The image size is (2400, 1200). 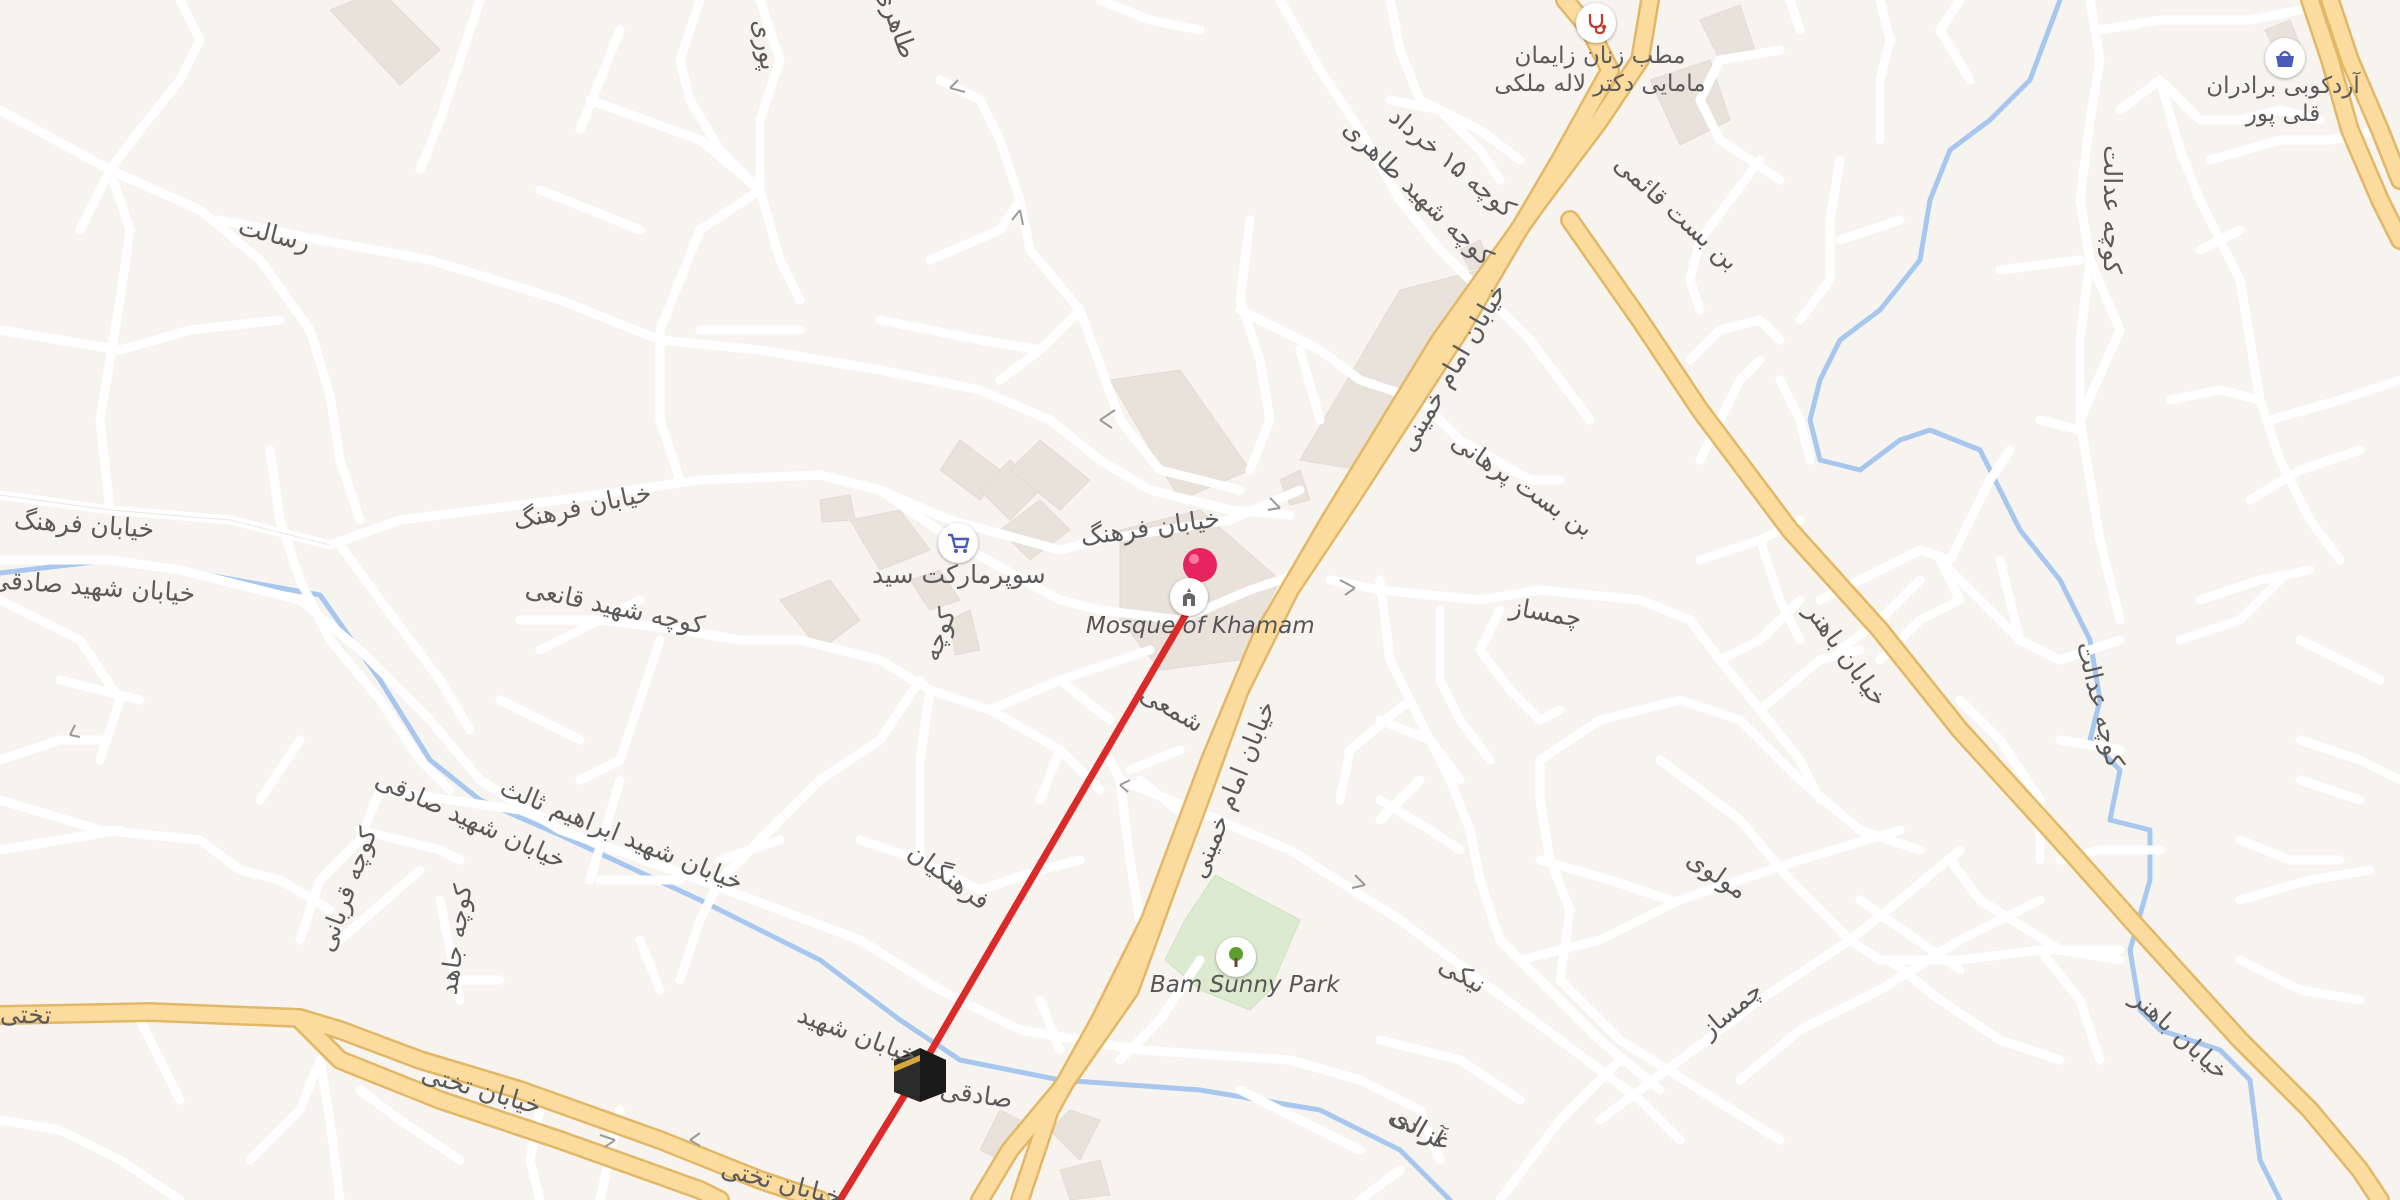 I want to click on poi-label: مطب زنان زایمان مامایی دکتر لاله ملکی, so click(x=1600, y=70).